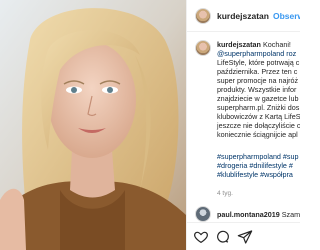 This screenshot has height=250, width=320. I want to click on caption-line-8: klubowiczów z Kartą LifeS, so click(258, 116).